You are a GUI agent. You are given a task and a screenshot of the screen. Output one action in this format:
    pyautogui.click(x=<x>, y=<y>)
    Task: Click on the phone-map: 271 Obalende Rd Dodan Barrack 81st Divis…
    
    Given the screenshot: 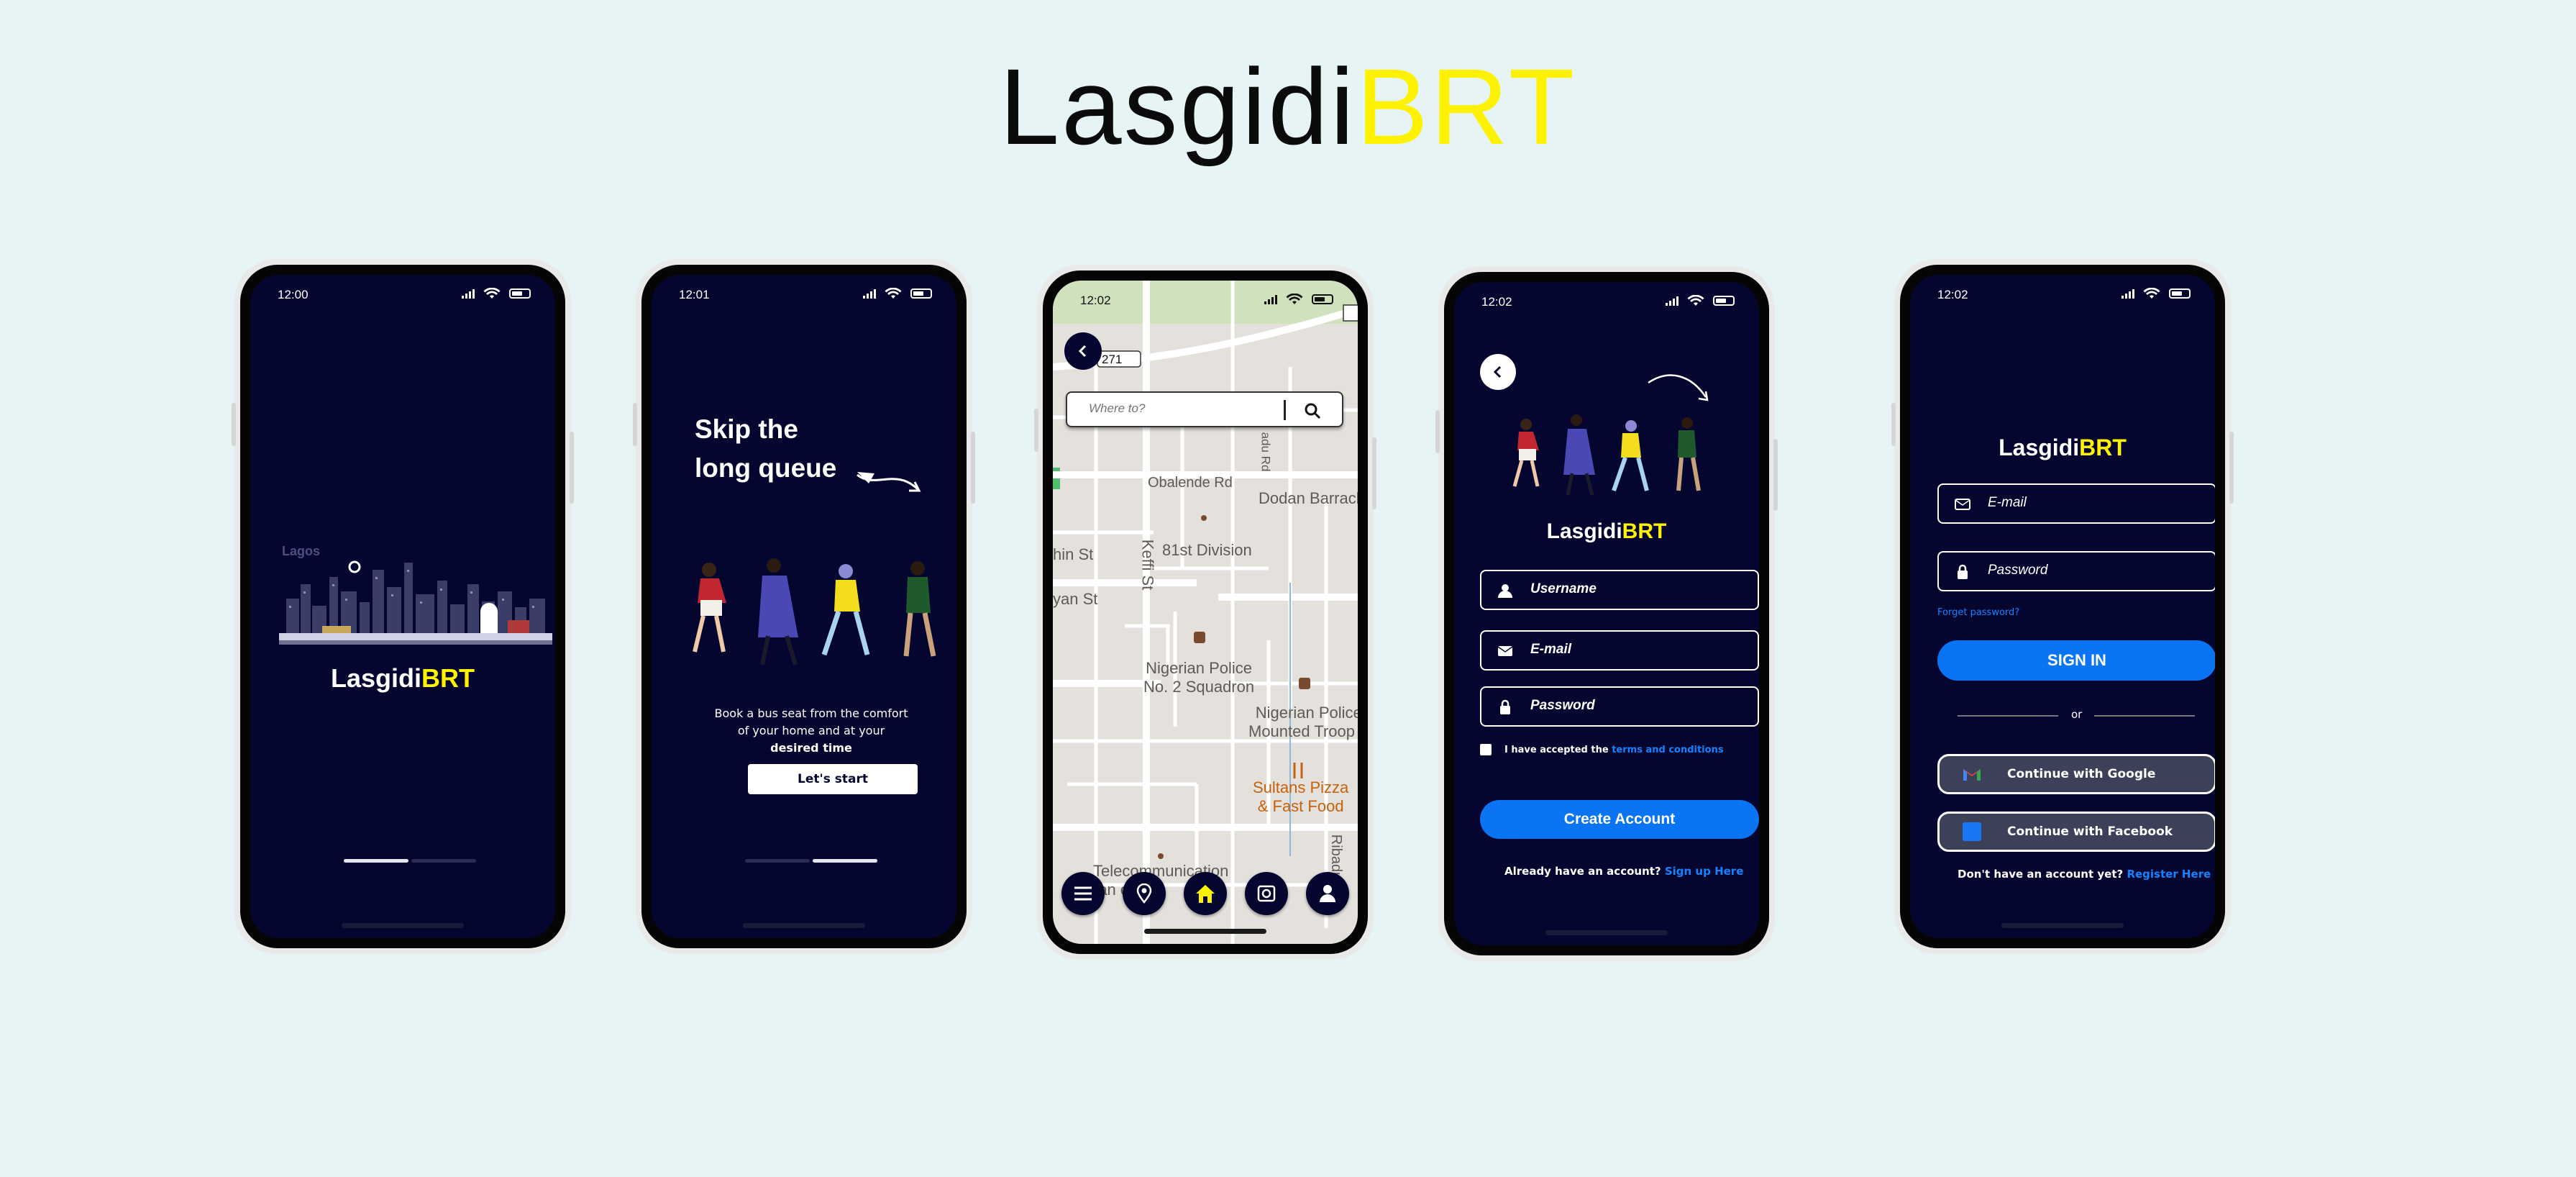 What is the action you would take?
    pyautogui.click(x=1205, y=612)
    